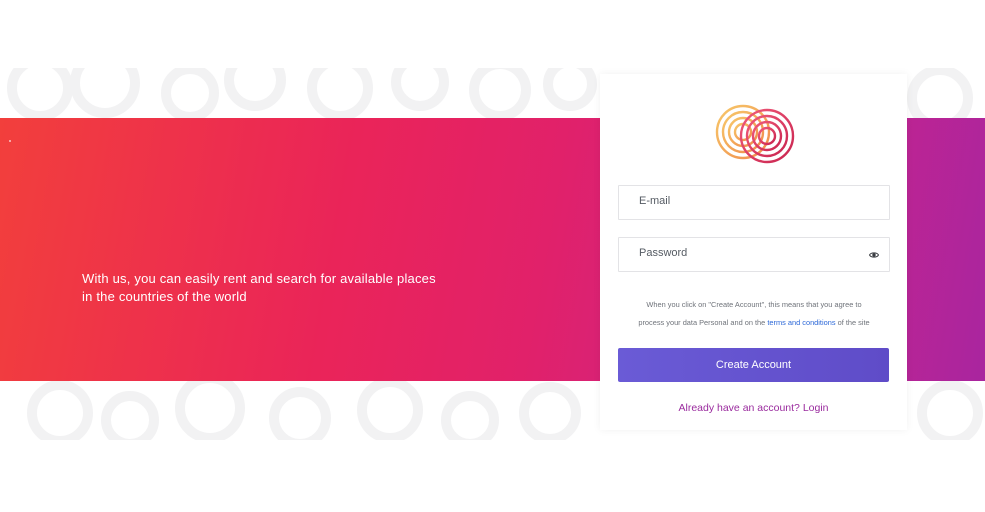 Image resolution: width=985 pixels, height=512 pixels. I want to click on email-input, so click(754, 202).